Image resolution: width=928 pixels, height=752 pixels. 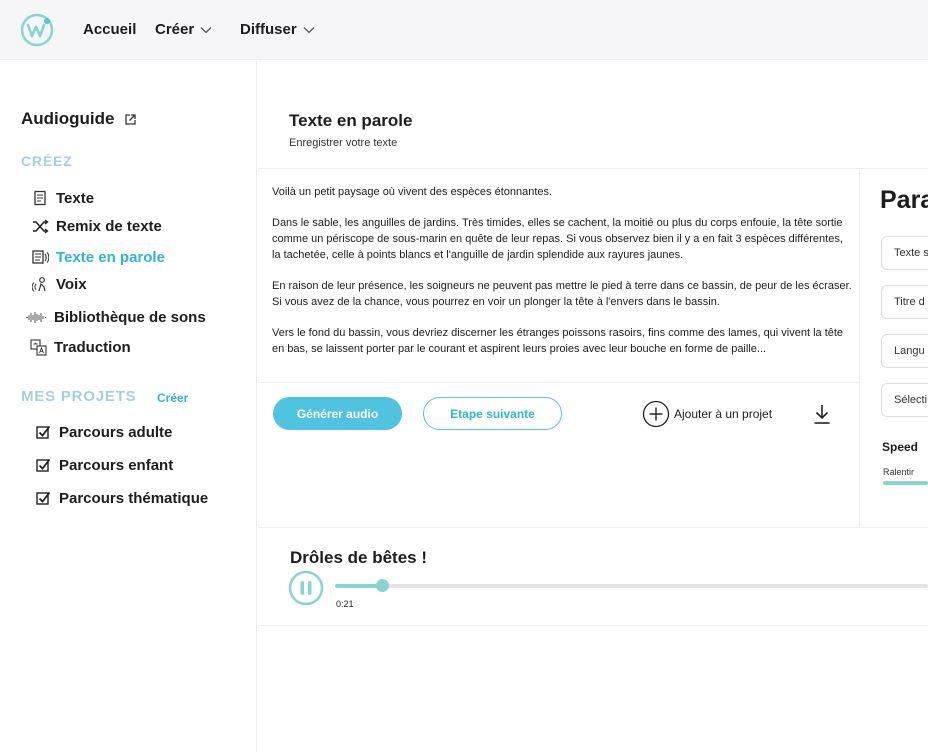 I want to click on waveform-icon, so click(x=36, y=317).